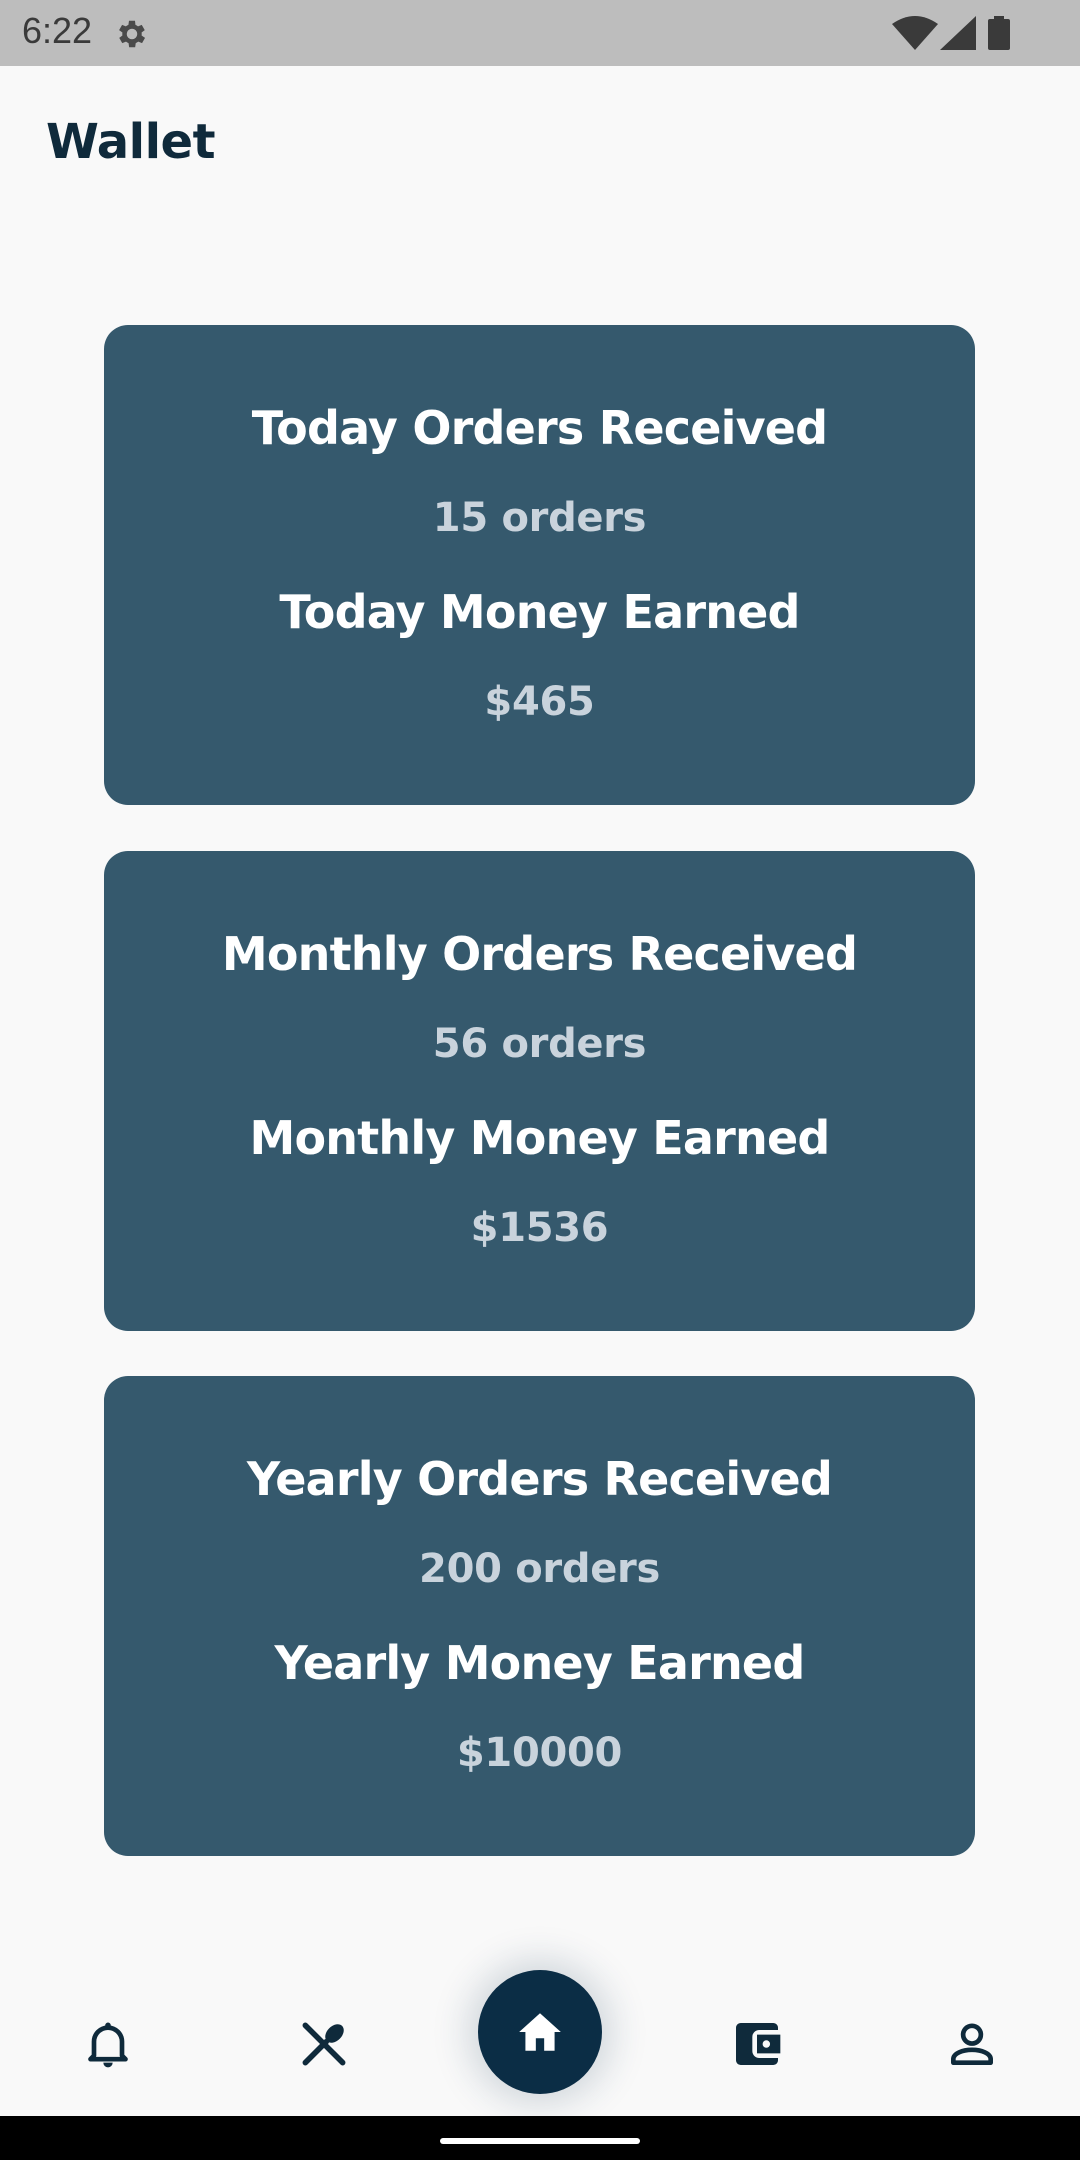  What do you see at coordinates (540, 1138) in the screenshot?
I see `monthly-money-heading: Monthly Money Earned` at bounding box center [540, 1138].